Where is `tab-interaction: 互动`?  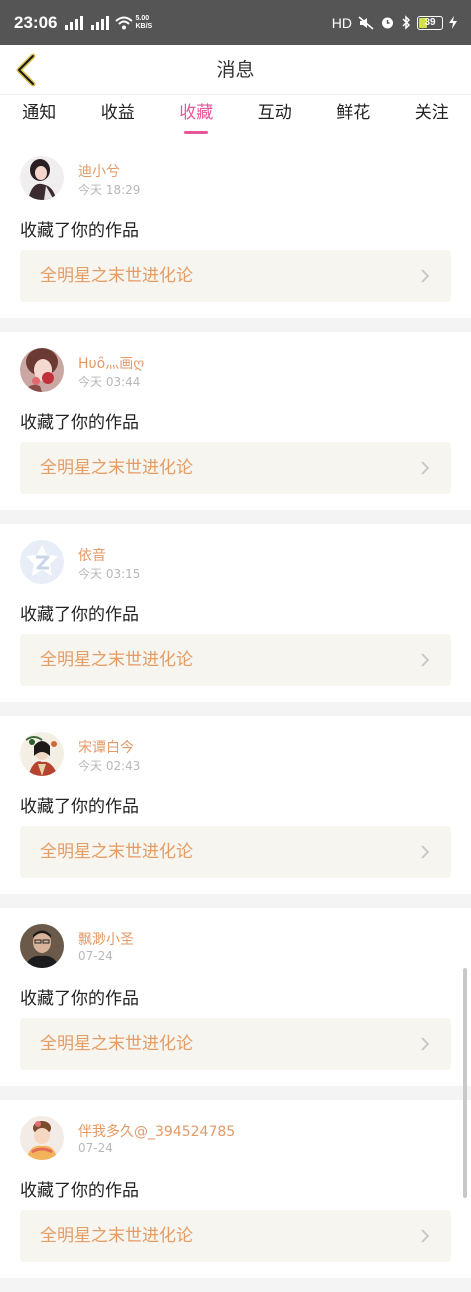
tab-interaction: 互动 is located at coordinates (275, 117).